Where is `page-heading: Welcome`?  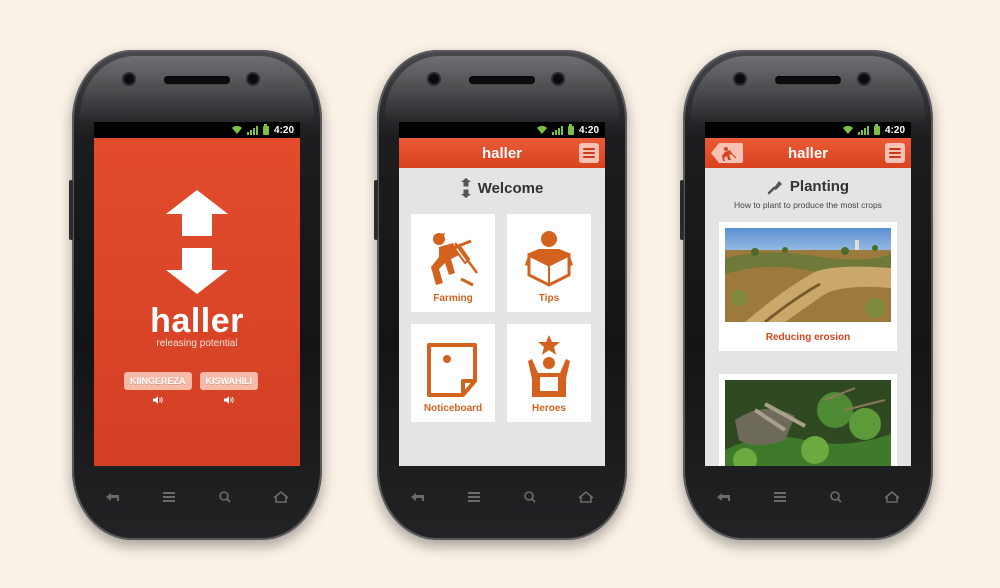 page-heading: Welcome is located at coordinates (502, 183).